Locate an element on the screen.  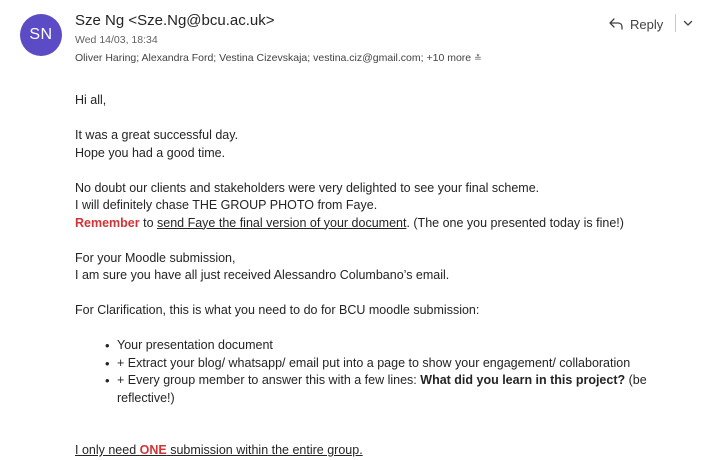
final-text: I only need is located at coordinates (107, 450).